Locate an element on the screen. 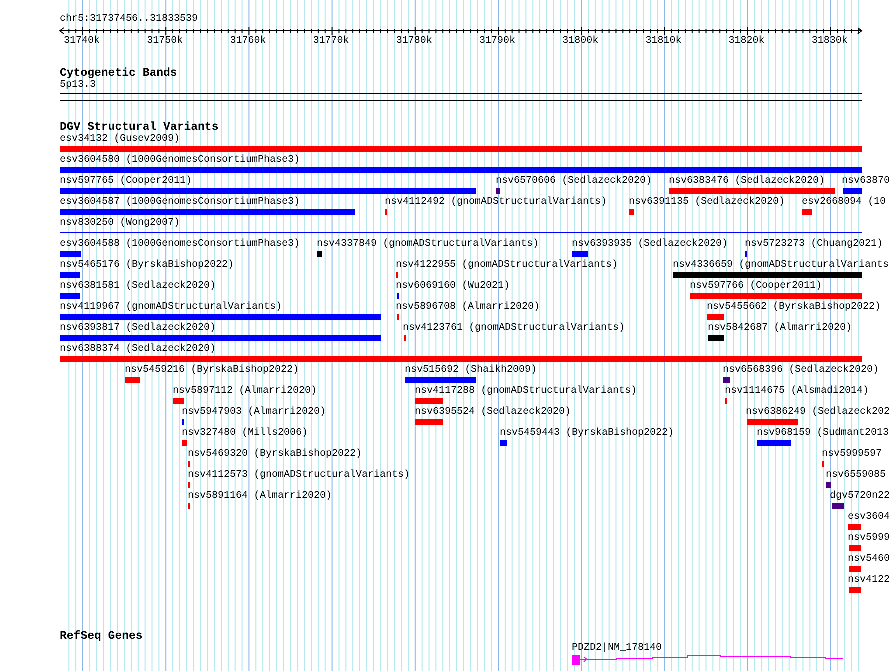 Image resolution: width=890 pixels, height=671 pixels. feature-label: nsv5891164 (Almarri2020) is located at coordinates (260, 497).